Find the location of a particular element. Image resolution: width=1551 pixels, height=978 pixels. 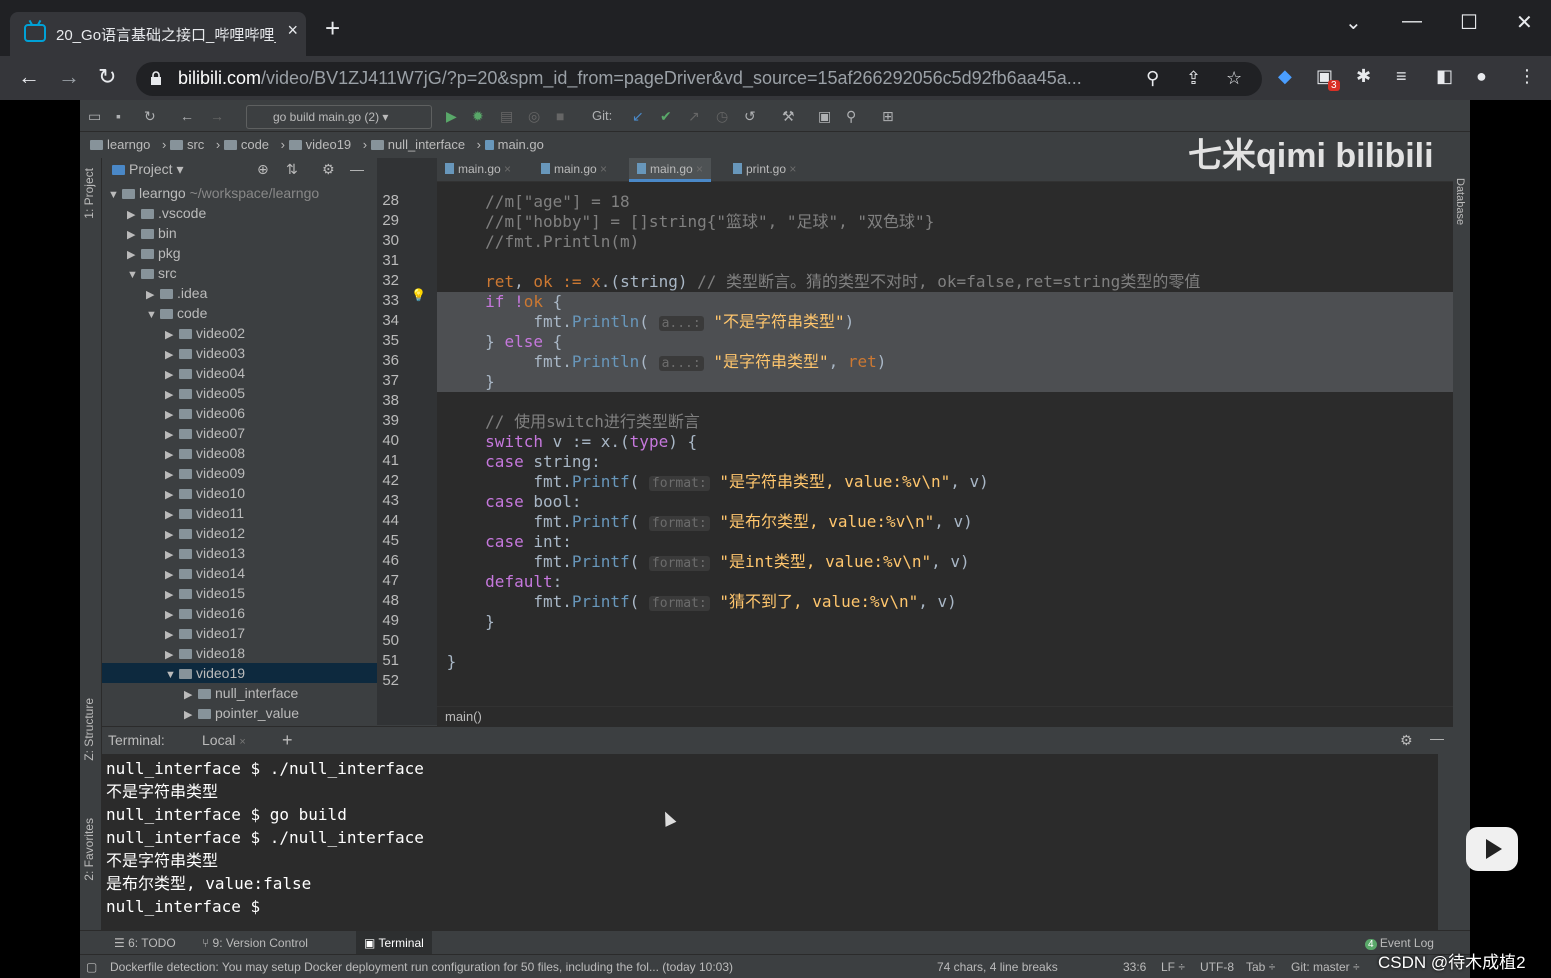

profile-avatar-icon: ● is located at coordinates (1481, 76).